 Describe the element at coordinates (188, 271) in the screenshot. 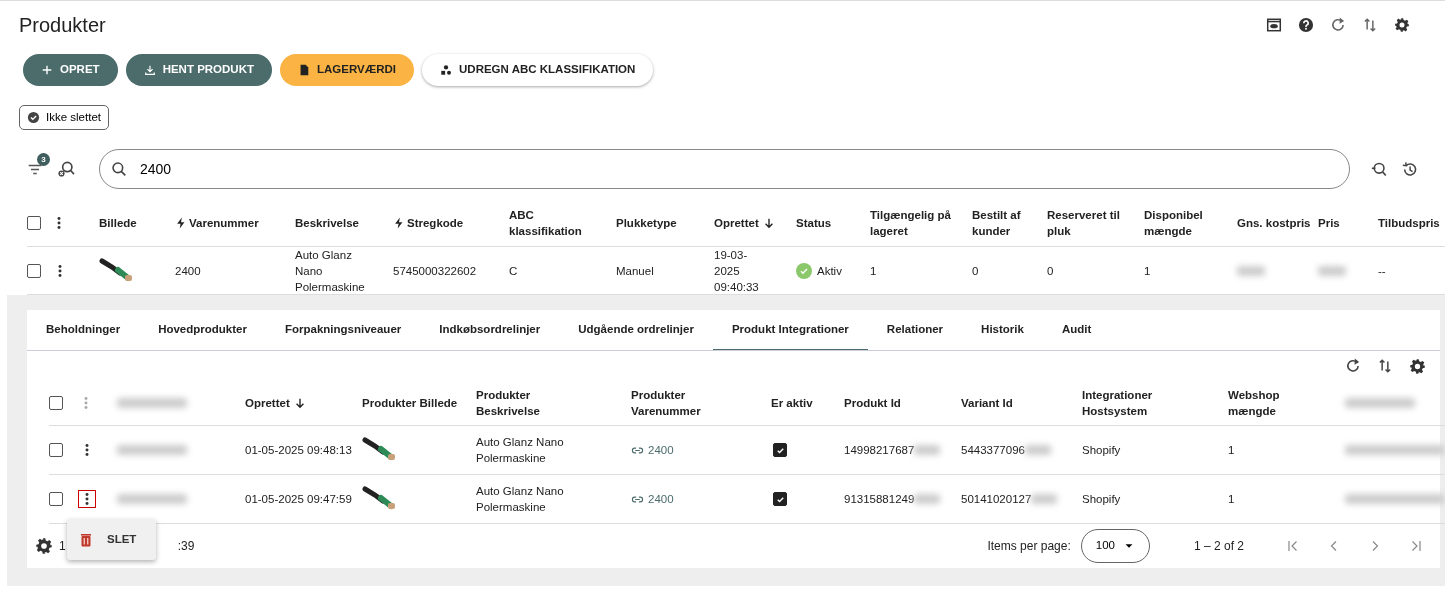

I see `table-cell-text: 2400` at that location.